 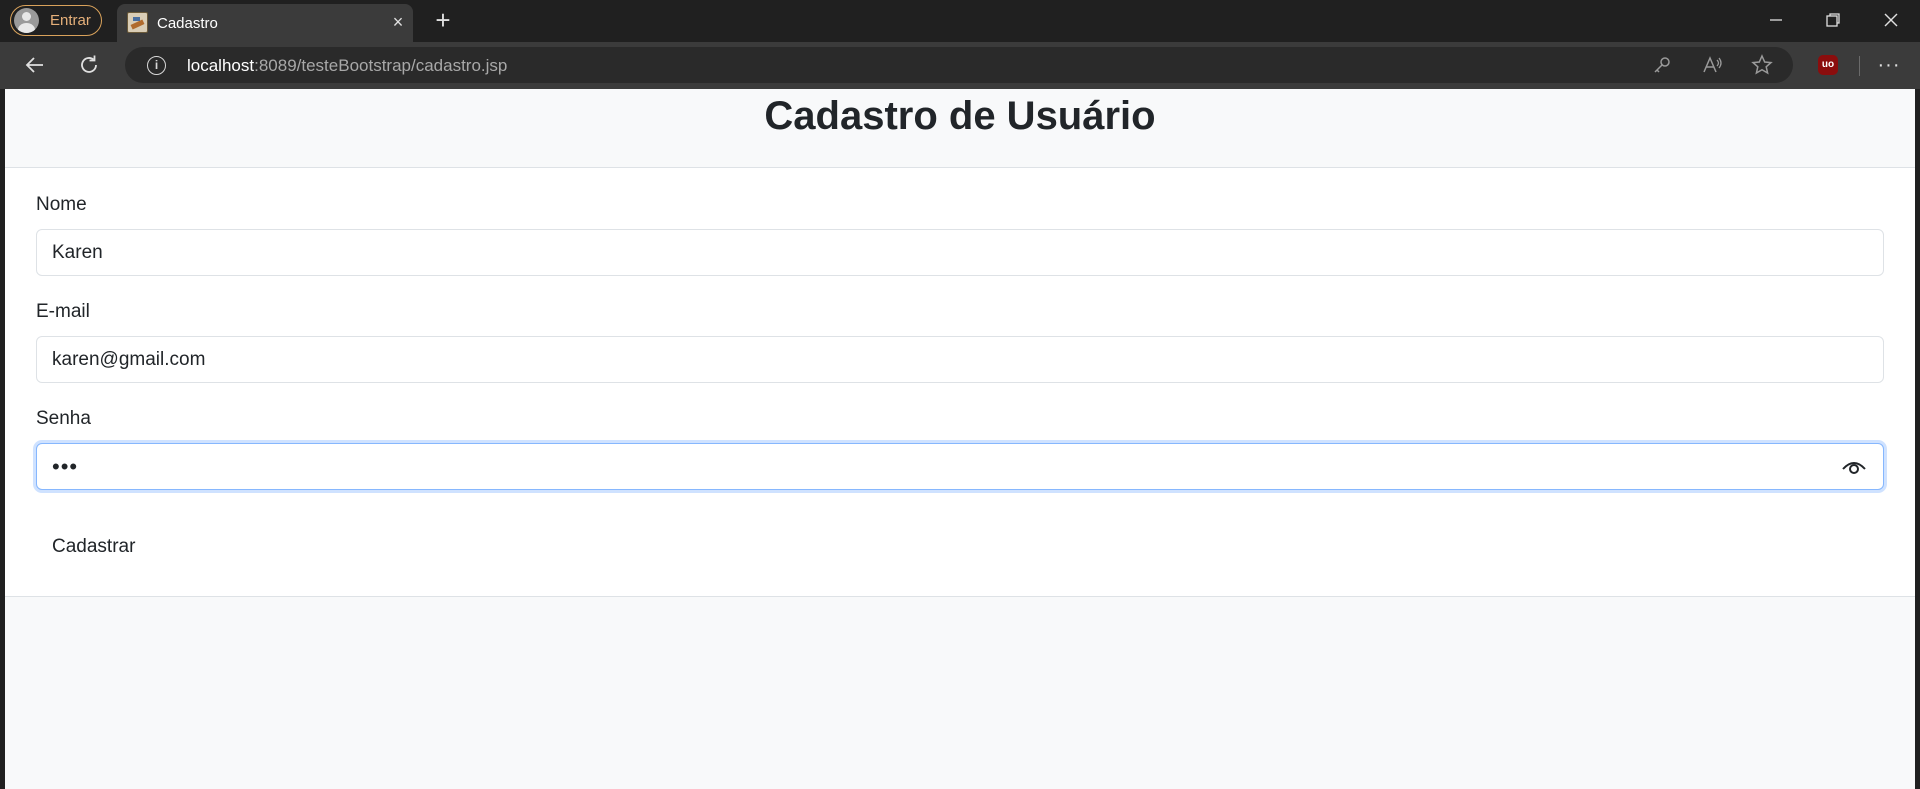 I want to click on minimize-icon, so click(x=1776, y=20).